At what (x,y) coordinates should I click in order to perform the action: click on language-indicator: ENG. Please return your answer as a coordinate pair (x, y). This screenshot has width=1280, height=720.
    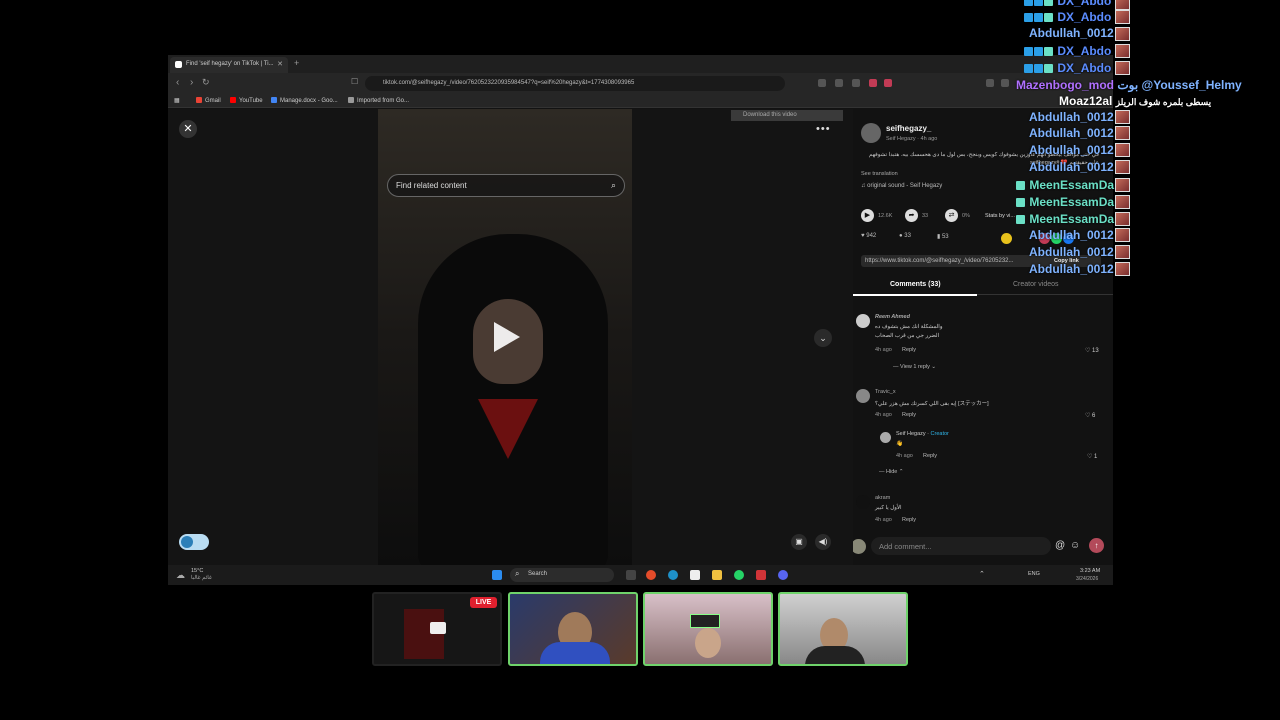
    Looking at the image, I should click on (1034, 574).